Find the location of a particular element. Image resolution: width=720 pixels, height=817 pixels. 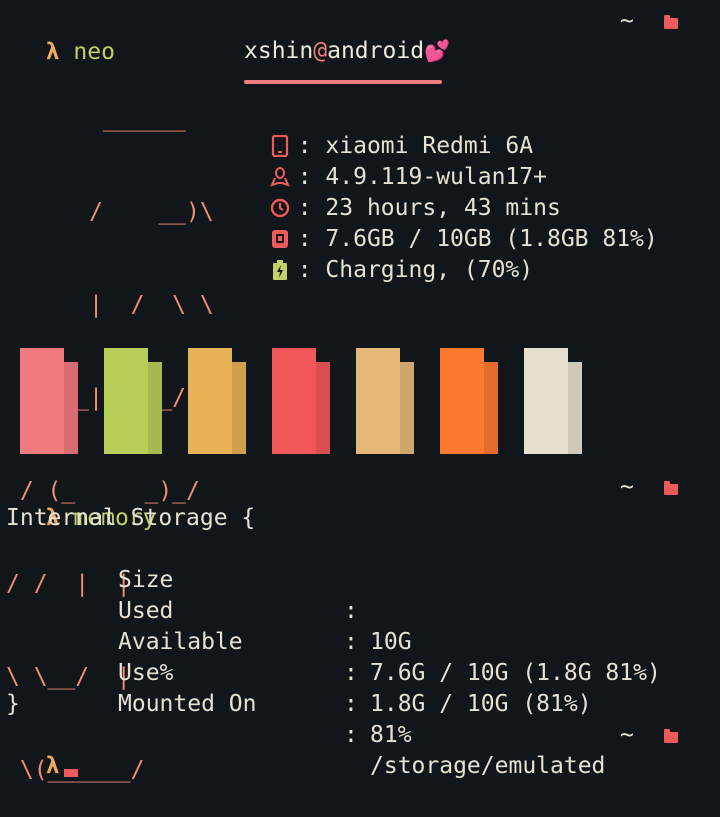

memory-row: Used : 7.6G / 10G (1.8G 81%) is located at coordinates (333, 625).